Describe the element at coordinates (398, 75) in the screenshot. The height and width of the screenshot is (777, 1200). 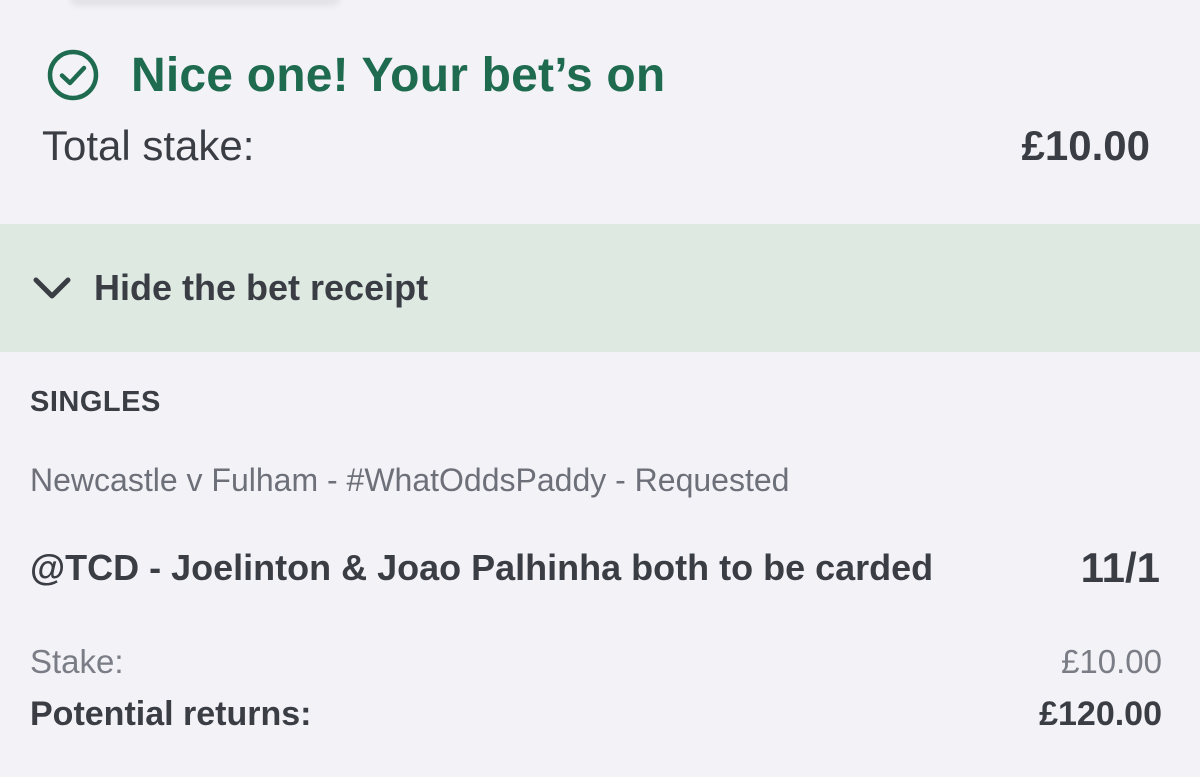
I see `confirmation-title: Nice one! Your bet’s on` at that location.